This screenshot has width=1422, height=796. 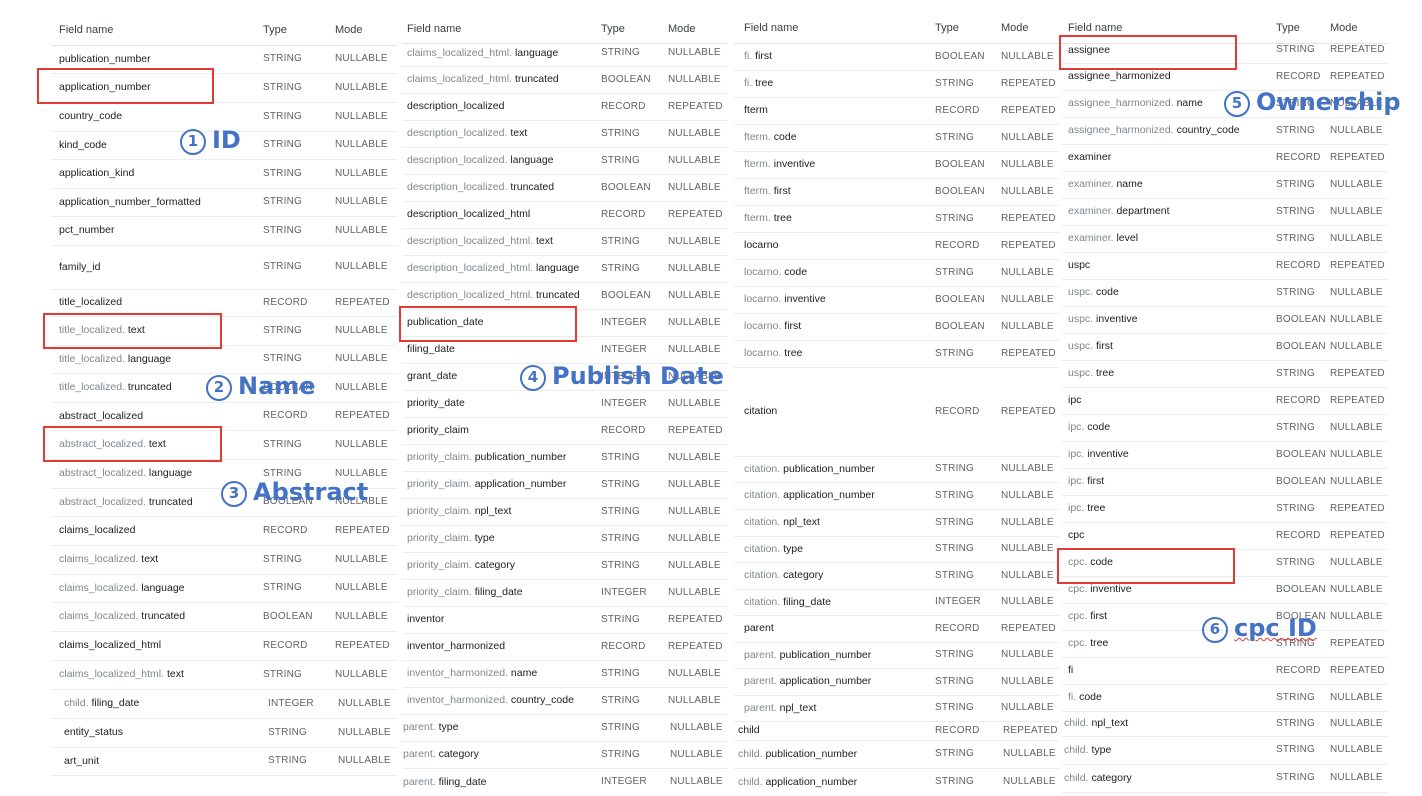 I want to click on table-row: parent. category STRING NULLABLE, so click(x=565, y=755).